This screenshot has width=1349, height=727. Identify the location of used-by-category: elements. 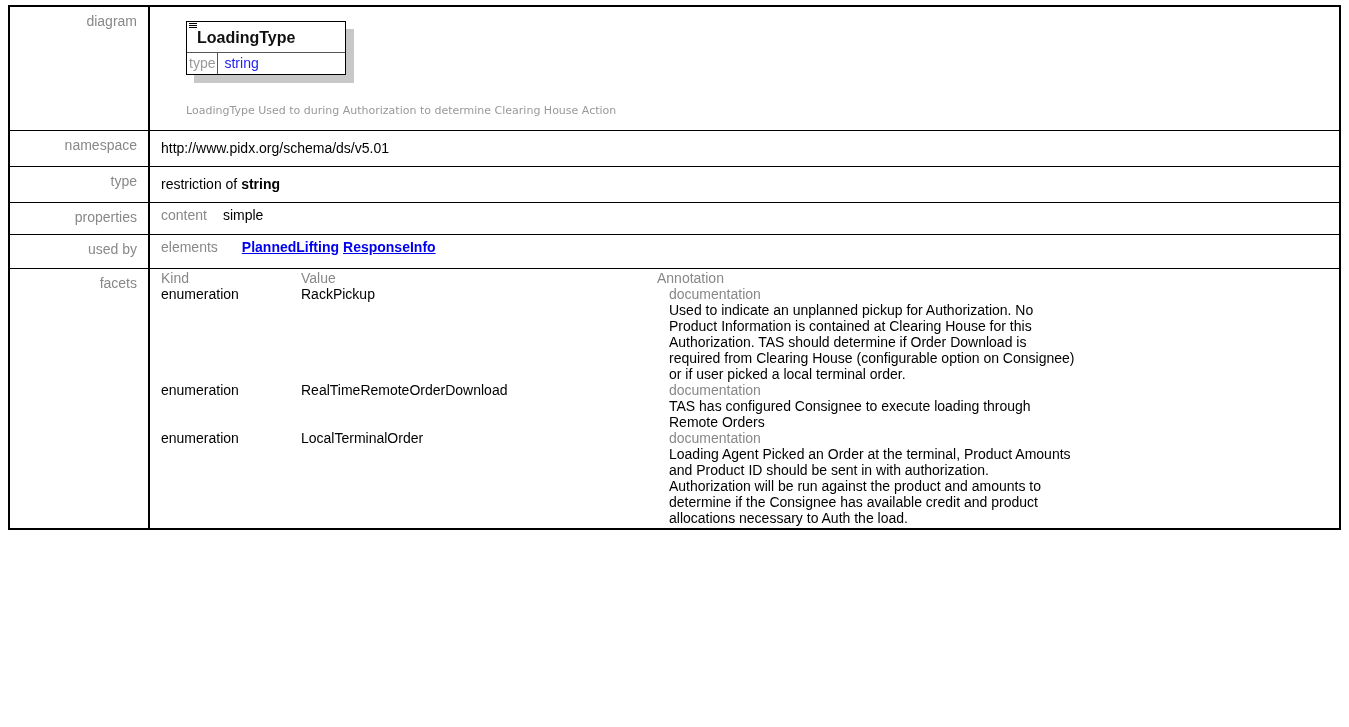
(189, 247).